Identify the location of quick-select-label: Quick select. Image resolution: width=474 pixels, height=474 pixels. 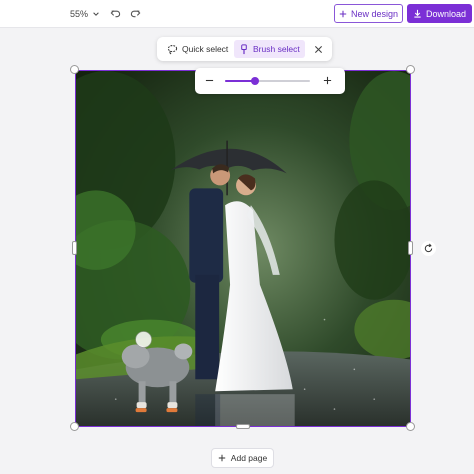
(205, 49).